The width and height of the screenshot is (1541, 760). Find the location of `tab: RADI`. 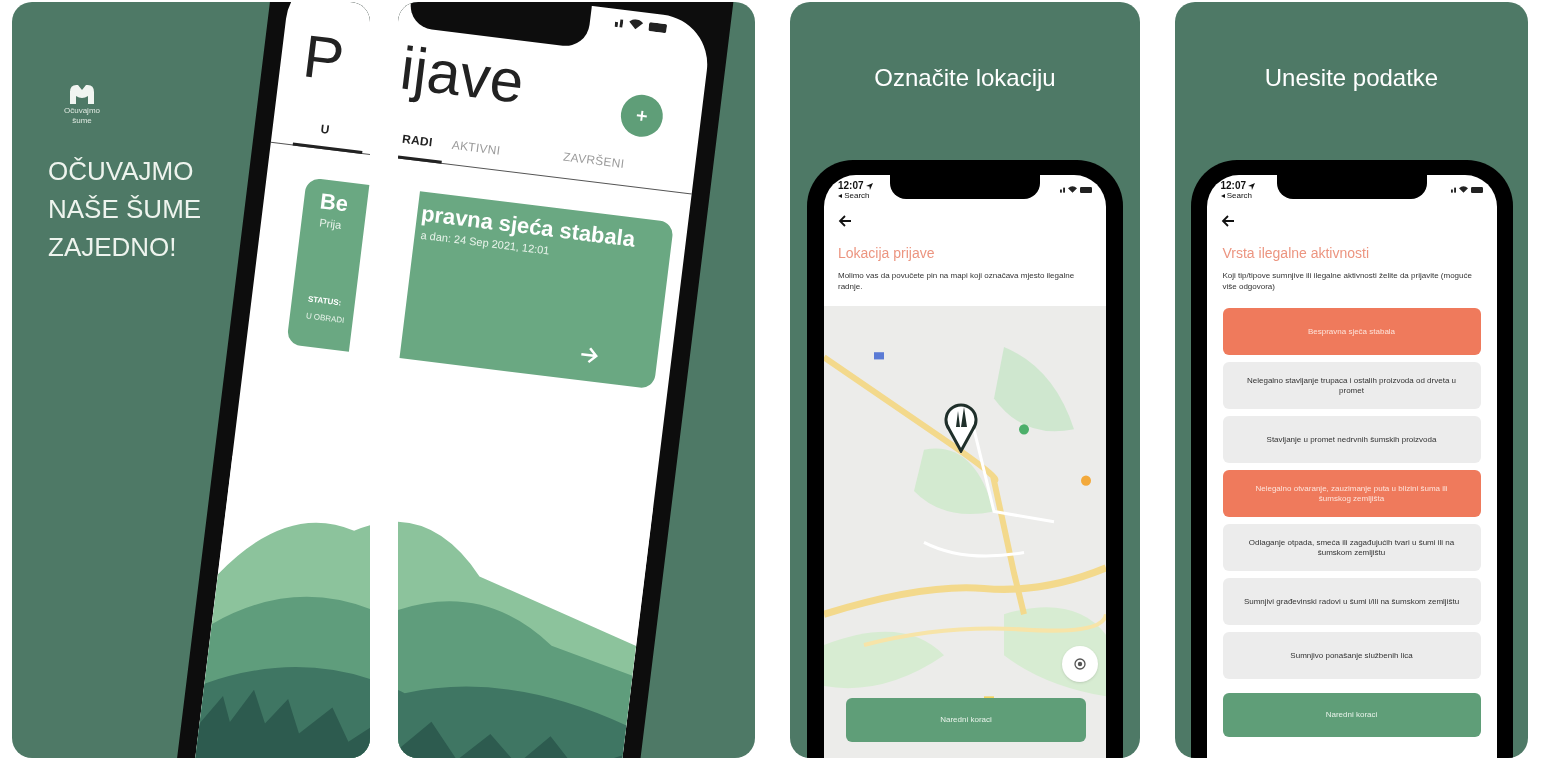

tab: RADI is located at coordinates (417, 140).